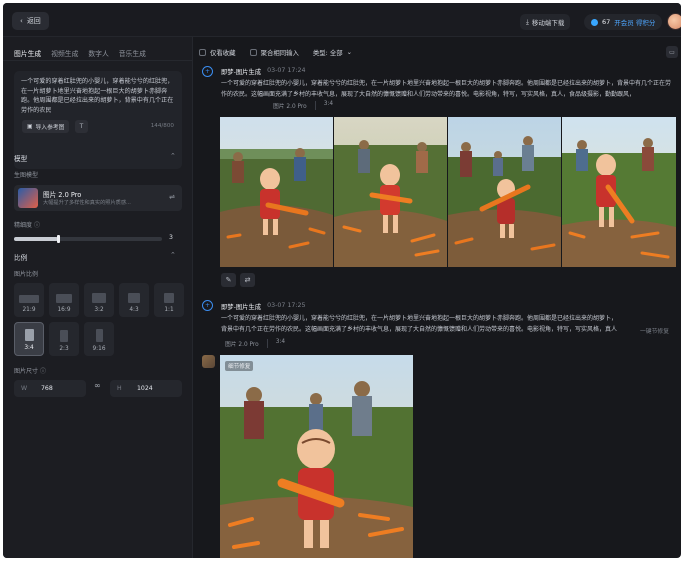 The image size is (684, 561). What do you see at coordinates (263, 306) in the screenshot?
I see `generation-header: 即梦-图片生成 03-07 17:25` at bounding box center [263, 306].